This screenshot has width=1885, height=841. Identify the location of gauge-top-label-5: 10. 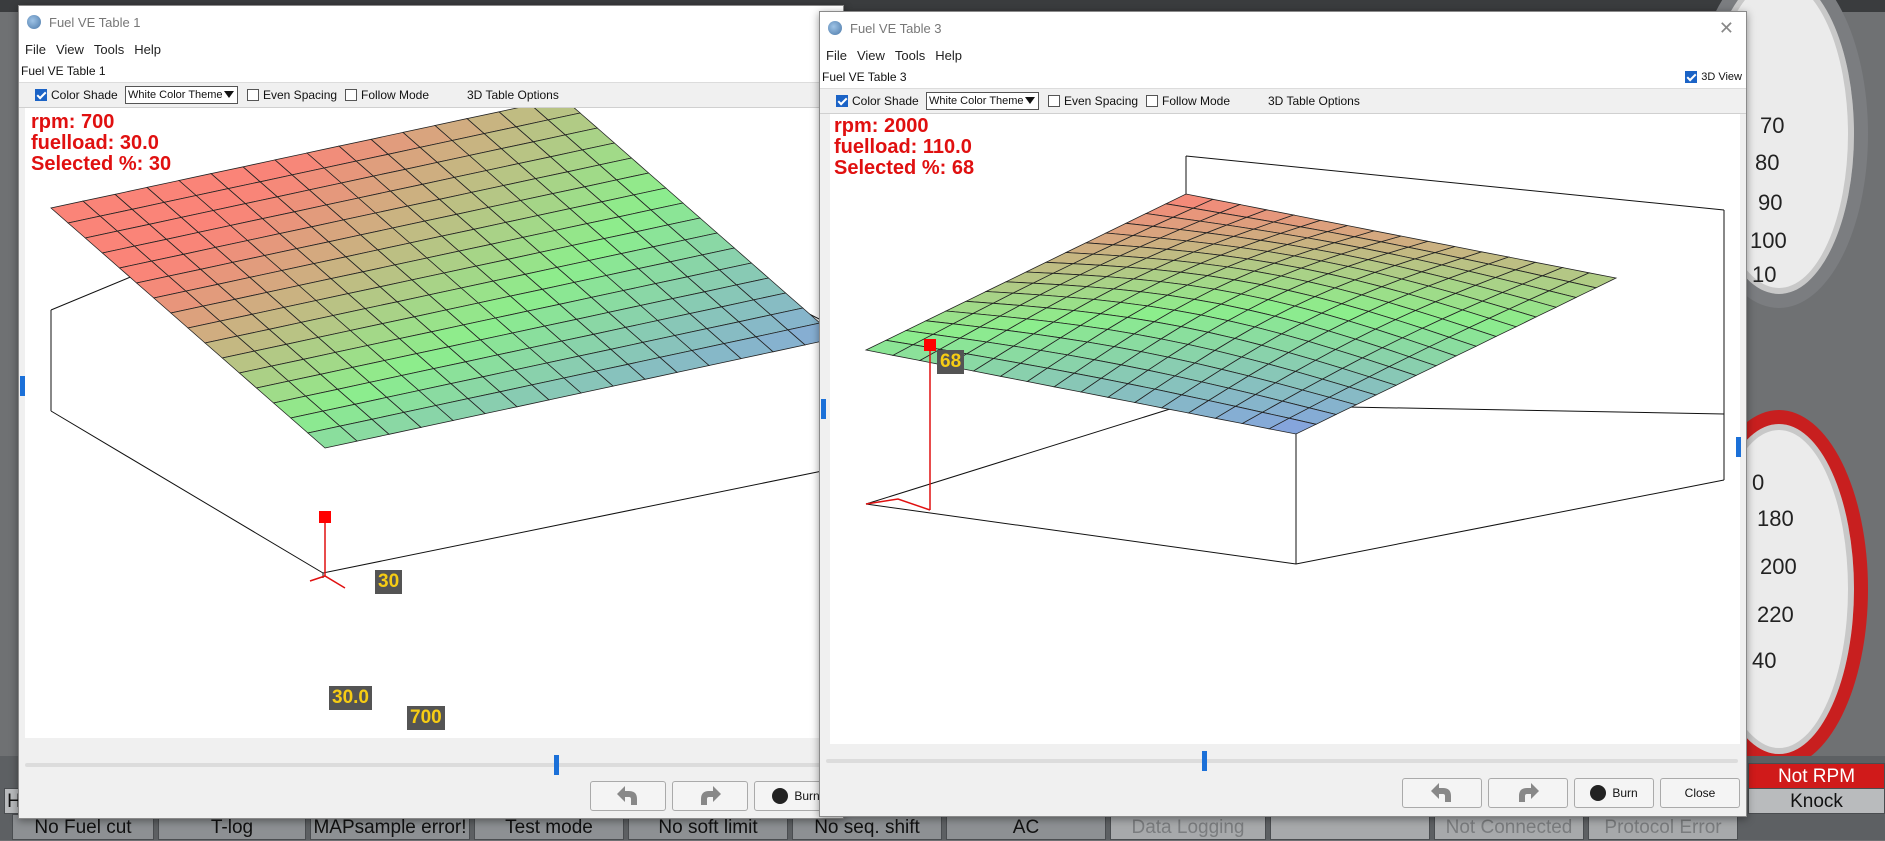
(1764, 274).